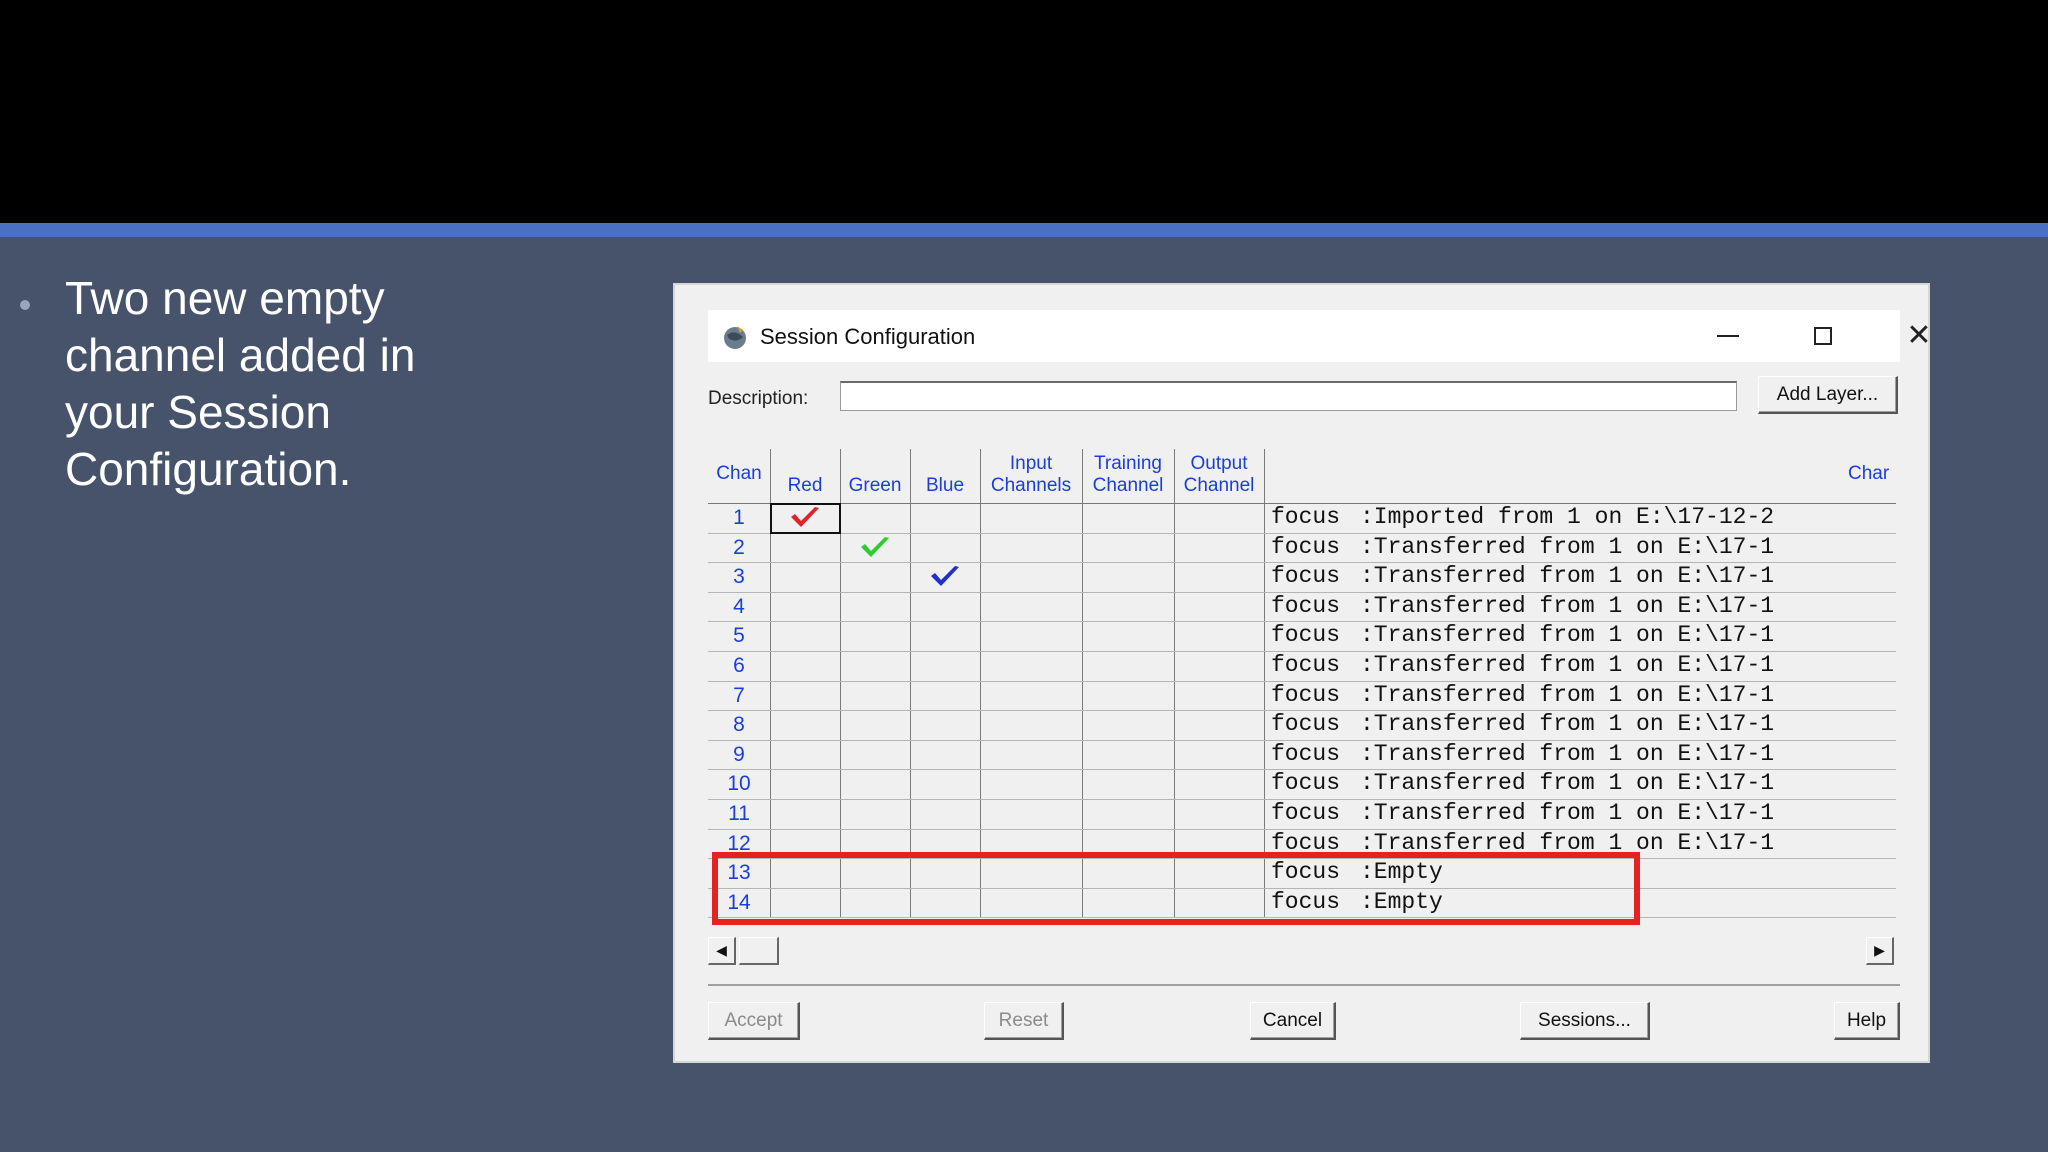 This screenshot has width=2048, height=1152. Describe the element at coordinates (759, 951) in the screenshot. I see `scroll-thumb` at that location.